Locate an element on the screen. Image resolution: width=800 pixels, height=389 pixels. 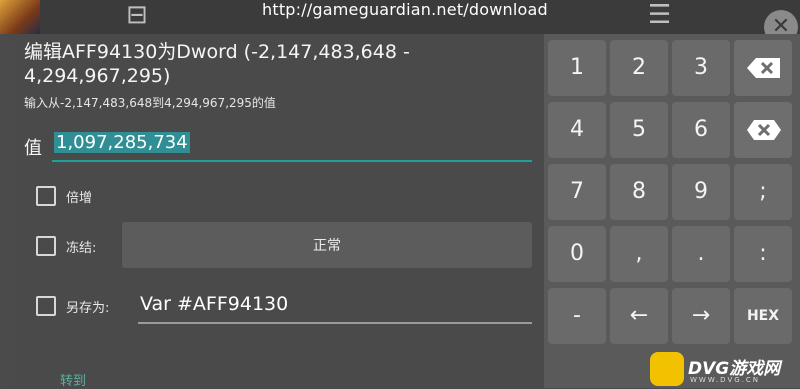
key-0: 0 is located at coordinates (577, 254).